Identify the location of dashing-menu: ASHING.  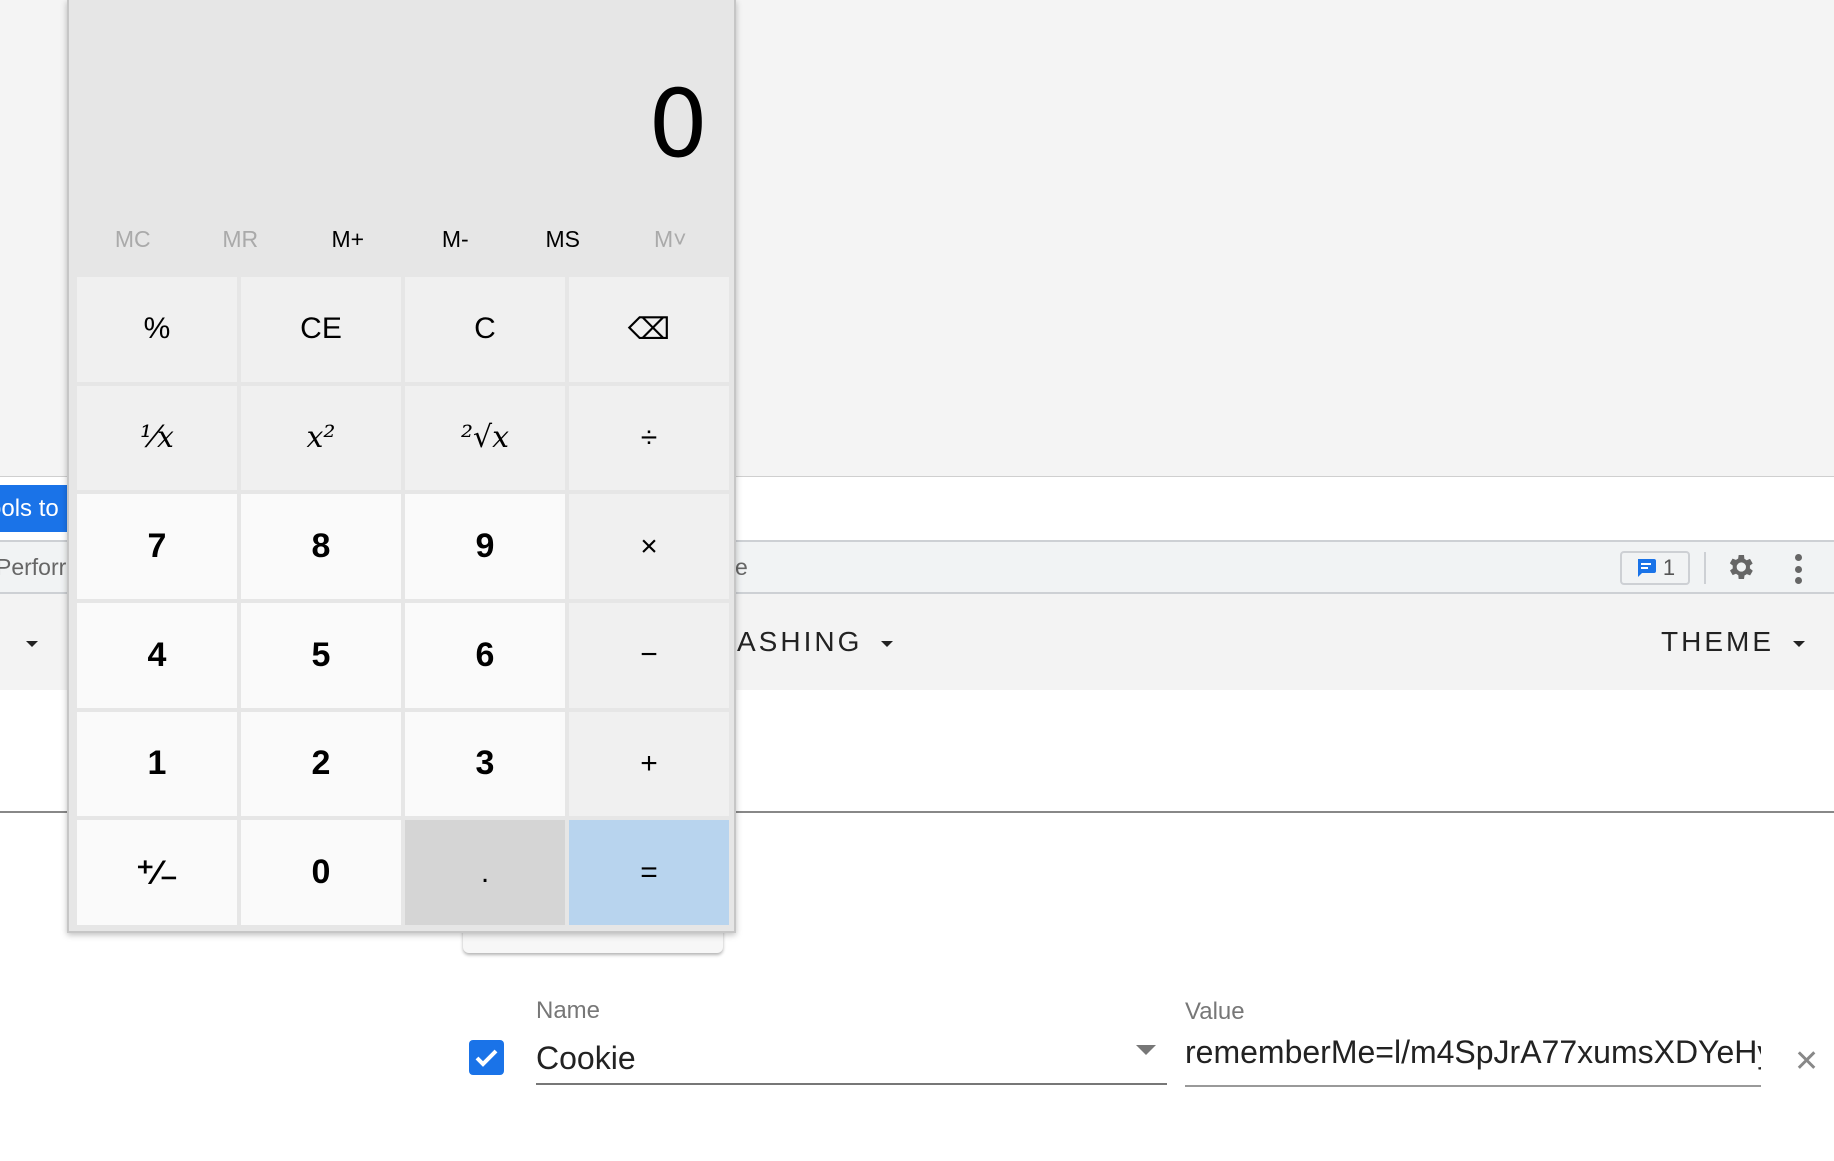
(799, 642).